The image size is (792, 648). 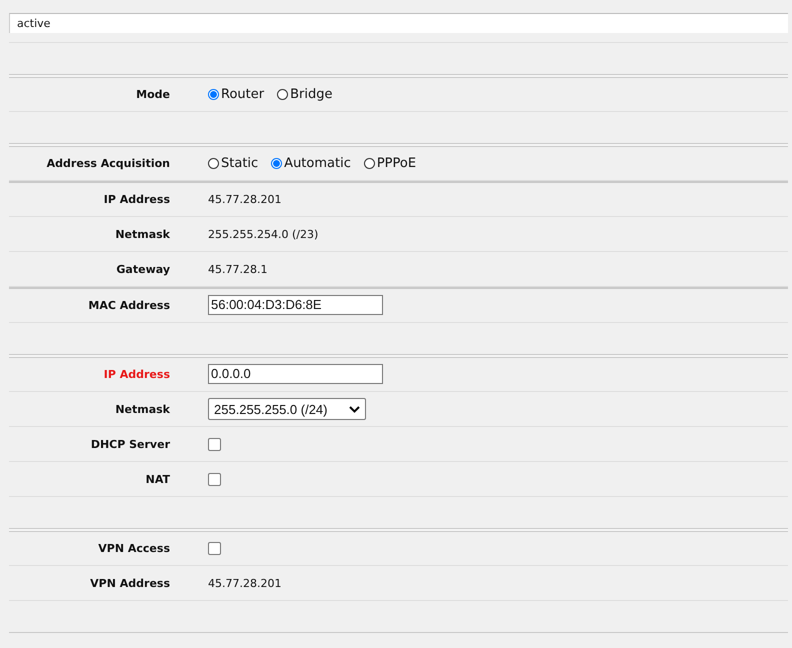 What do you see at coordinates (233, 163) in the screenshot?
I see `radio-option: Static` at bounding box center [233, 163].